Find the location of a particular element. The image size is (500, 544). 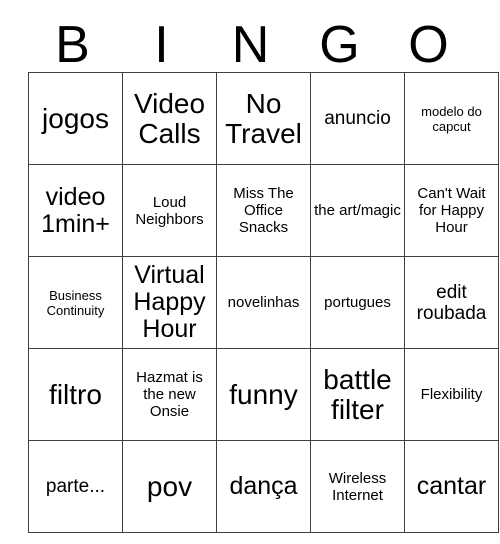

bingo-cell-g4: battle filter is located at coordinates (357, 394).